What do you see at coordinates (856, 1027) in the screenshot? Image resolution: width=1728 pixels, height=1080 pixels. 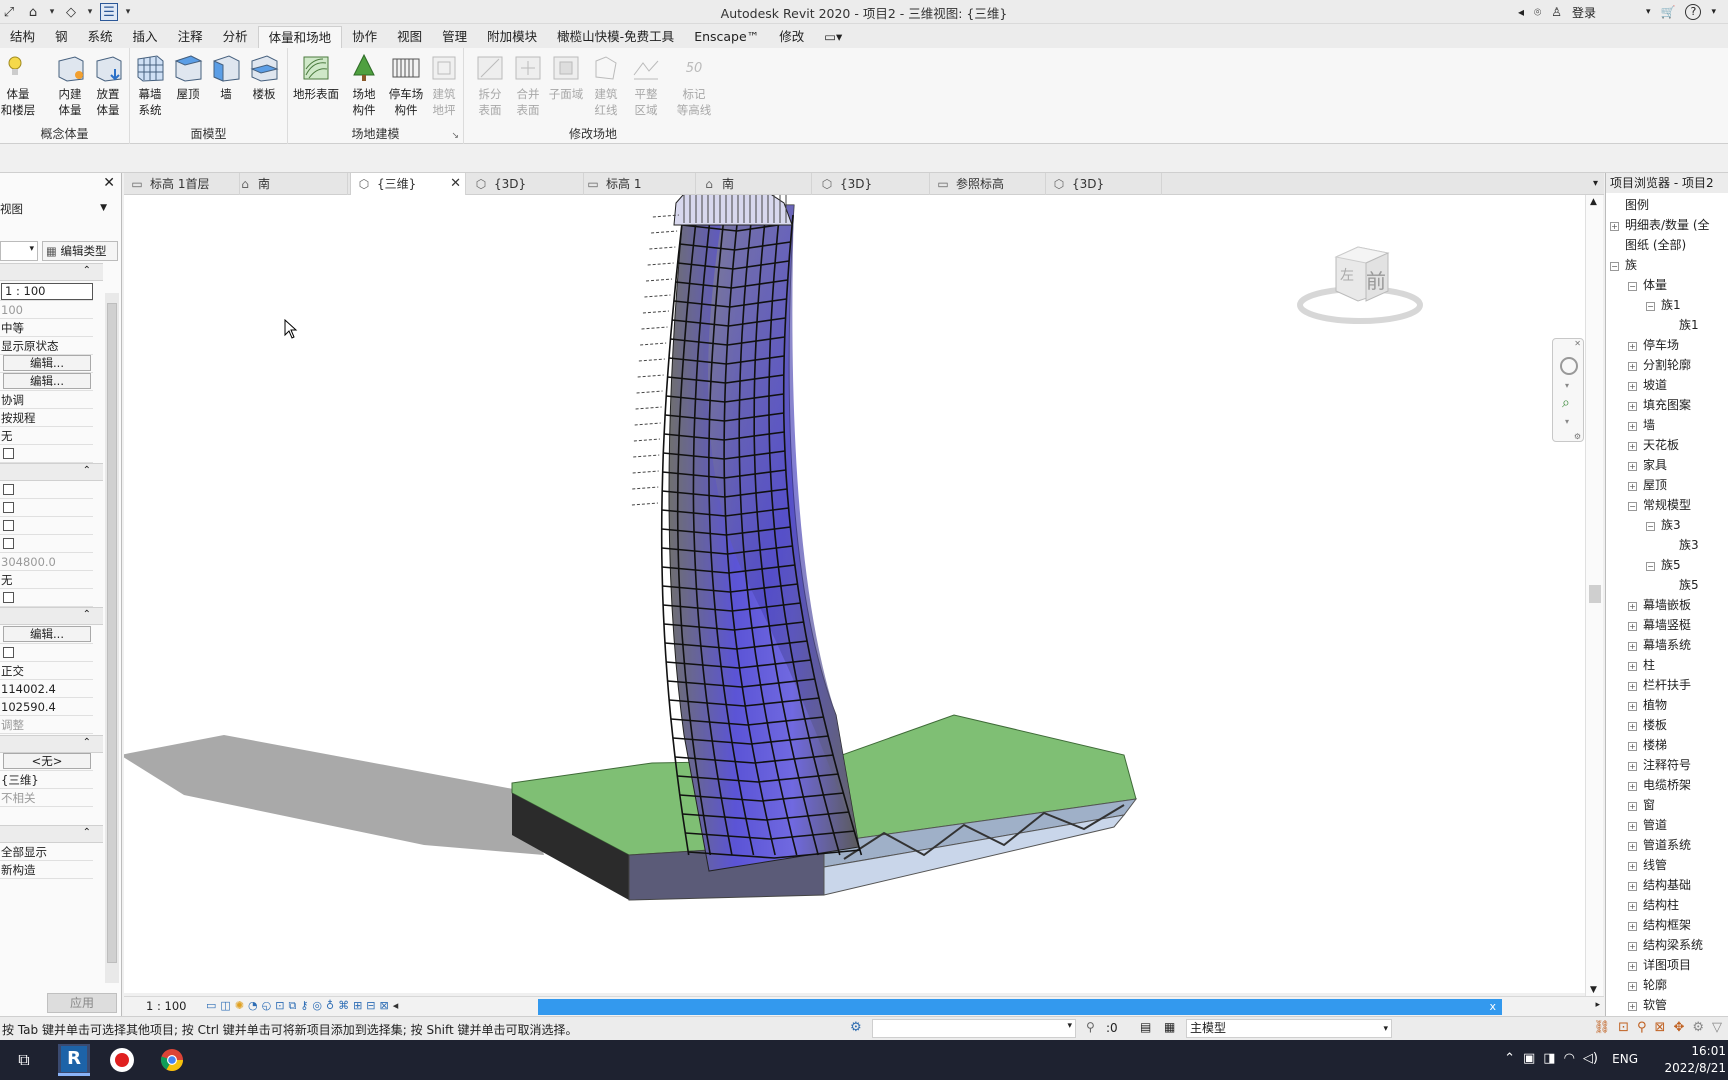 I see `worksets-icon: ⚙` at bounding box center [856, 1027].